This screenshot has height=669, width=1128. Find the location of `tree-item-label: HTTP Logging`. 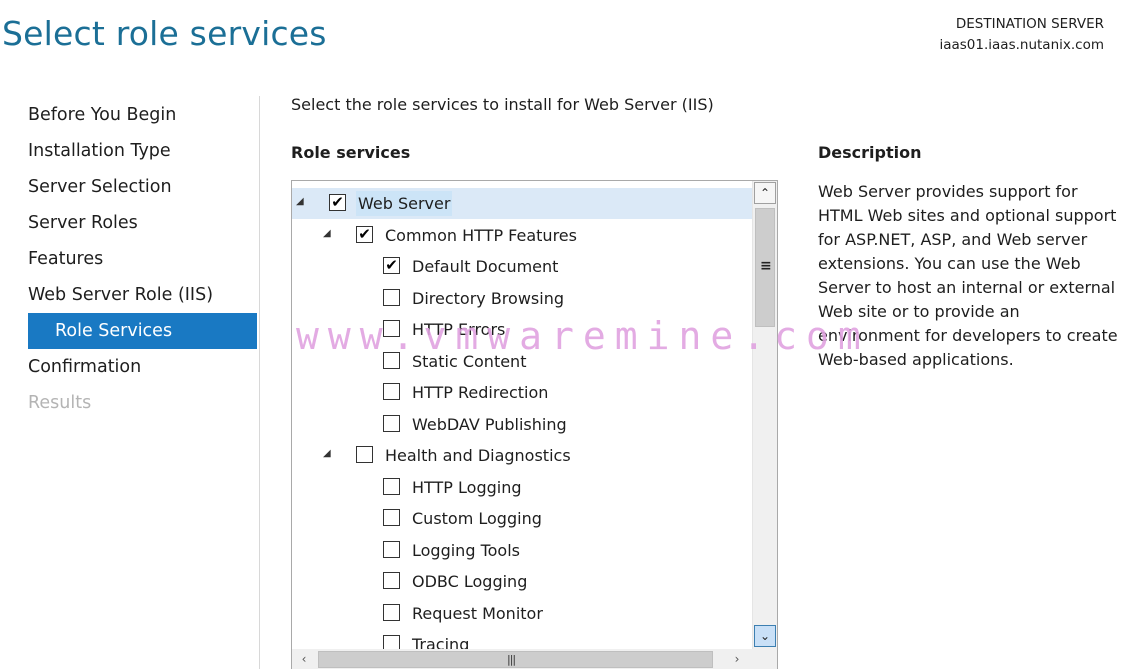

tree-item-label: HTTP Logging is located at coordinates (467, 487).